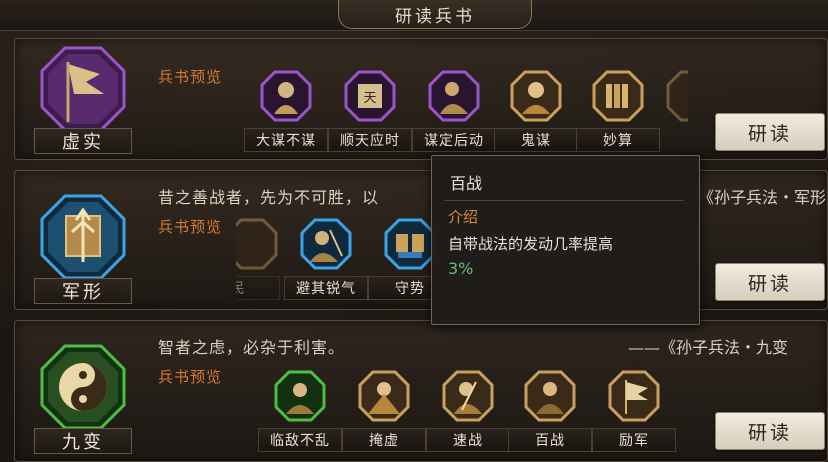 This screenshot has height=462, width=828. I want to click on shield-pair-icon, so click(410, 244).